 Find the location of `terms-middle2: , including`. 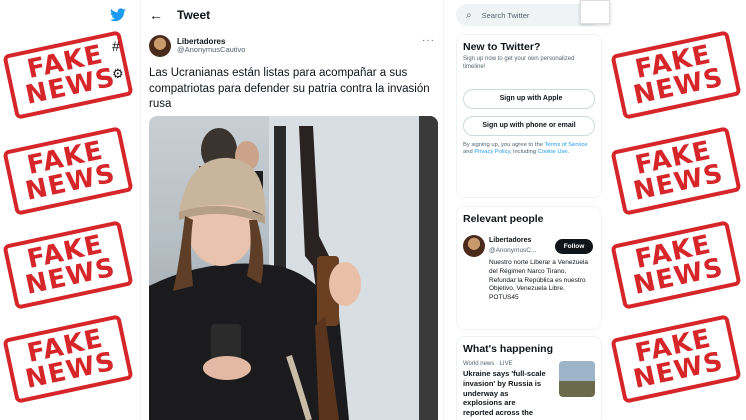

terms-middle2: , including is located at coordinates (523, 152).